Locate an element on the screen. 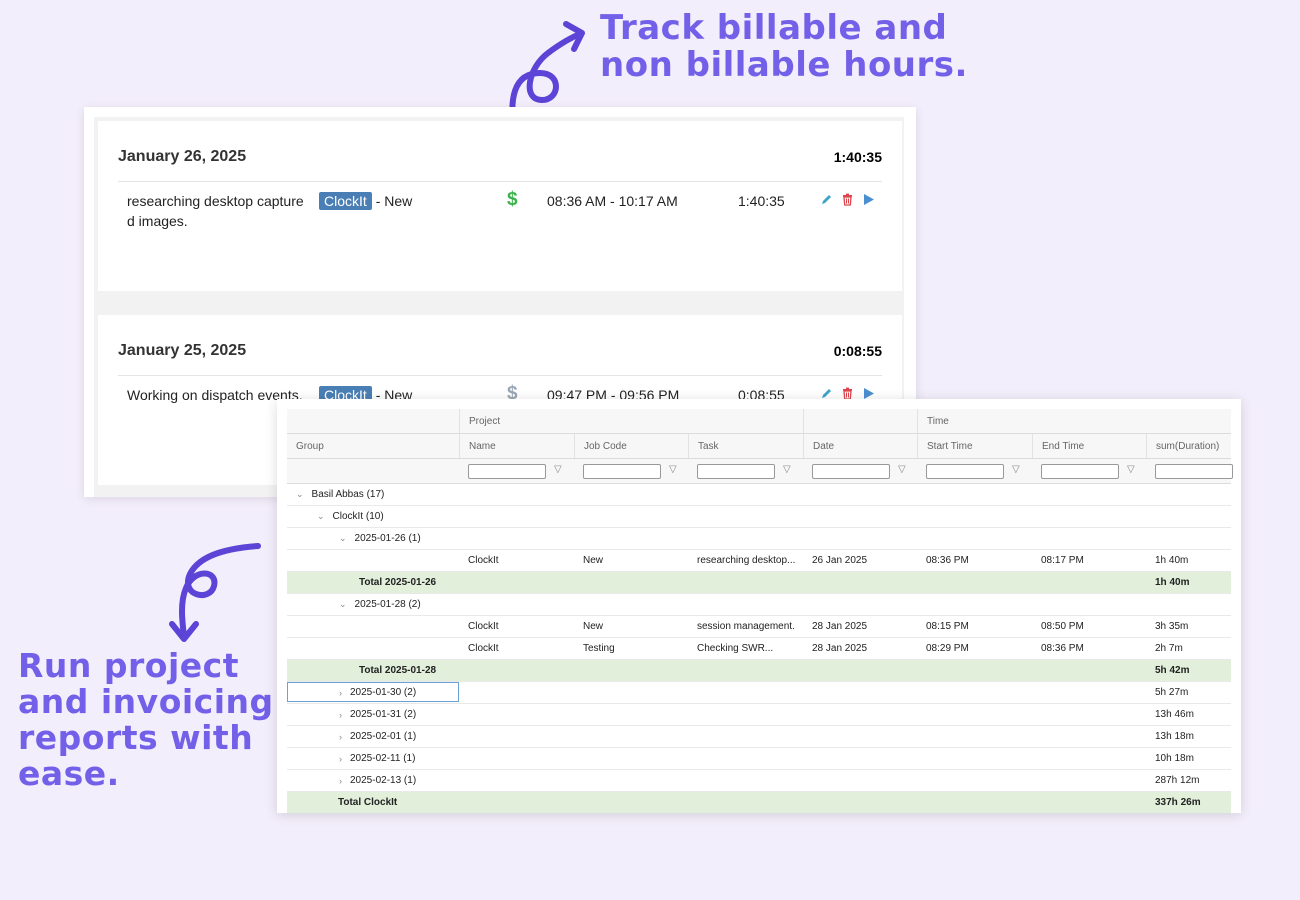 The width and height of the screenshot is (1300, 900). column-header-start-time: Start Time is located at coordinates (974, 446).